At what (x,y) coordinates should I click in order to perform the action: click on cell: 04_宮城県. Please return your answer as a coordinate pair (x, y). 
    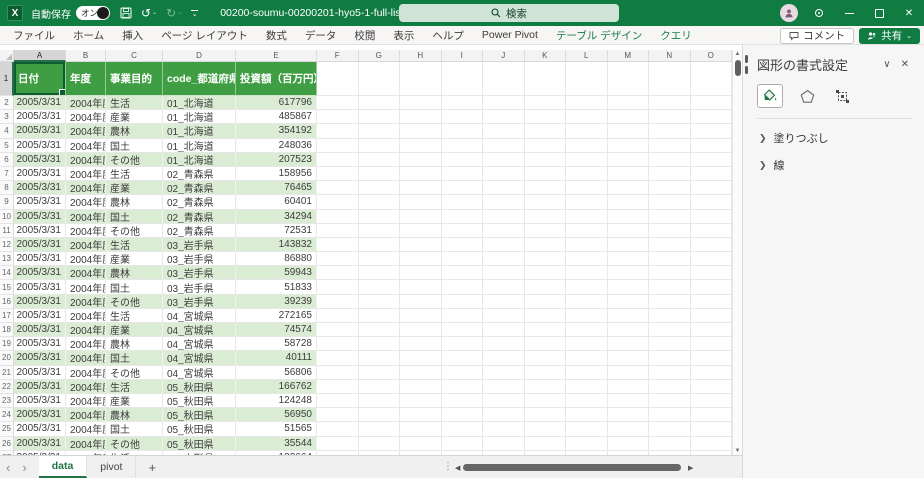
    Looking at the image, I should click on (199, 358).